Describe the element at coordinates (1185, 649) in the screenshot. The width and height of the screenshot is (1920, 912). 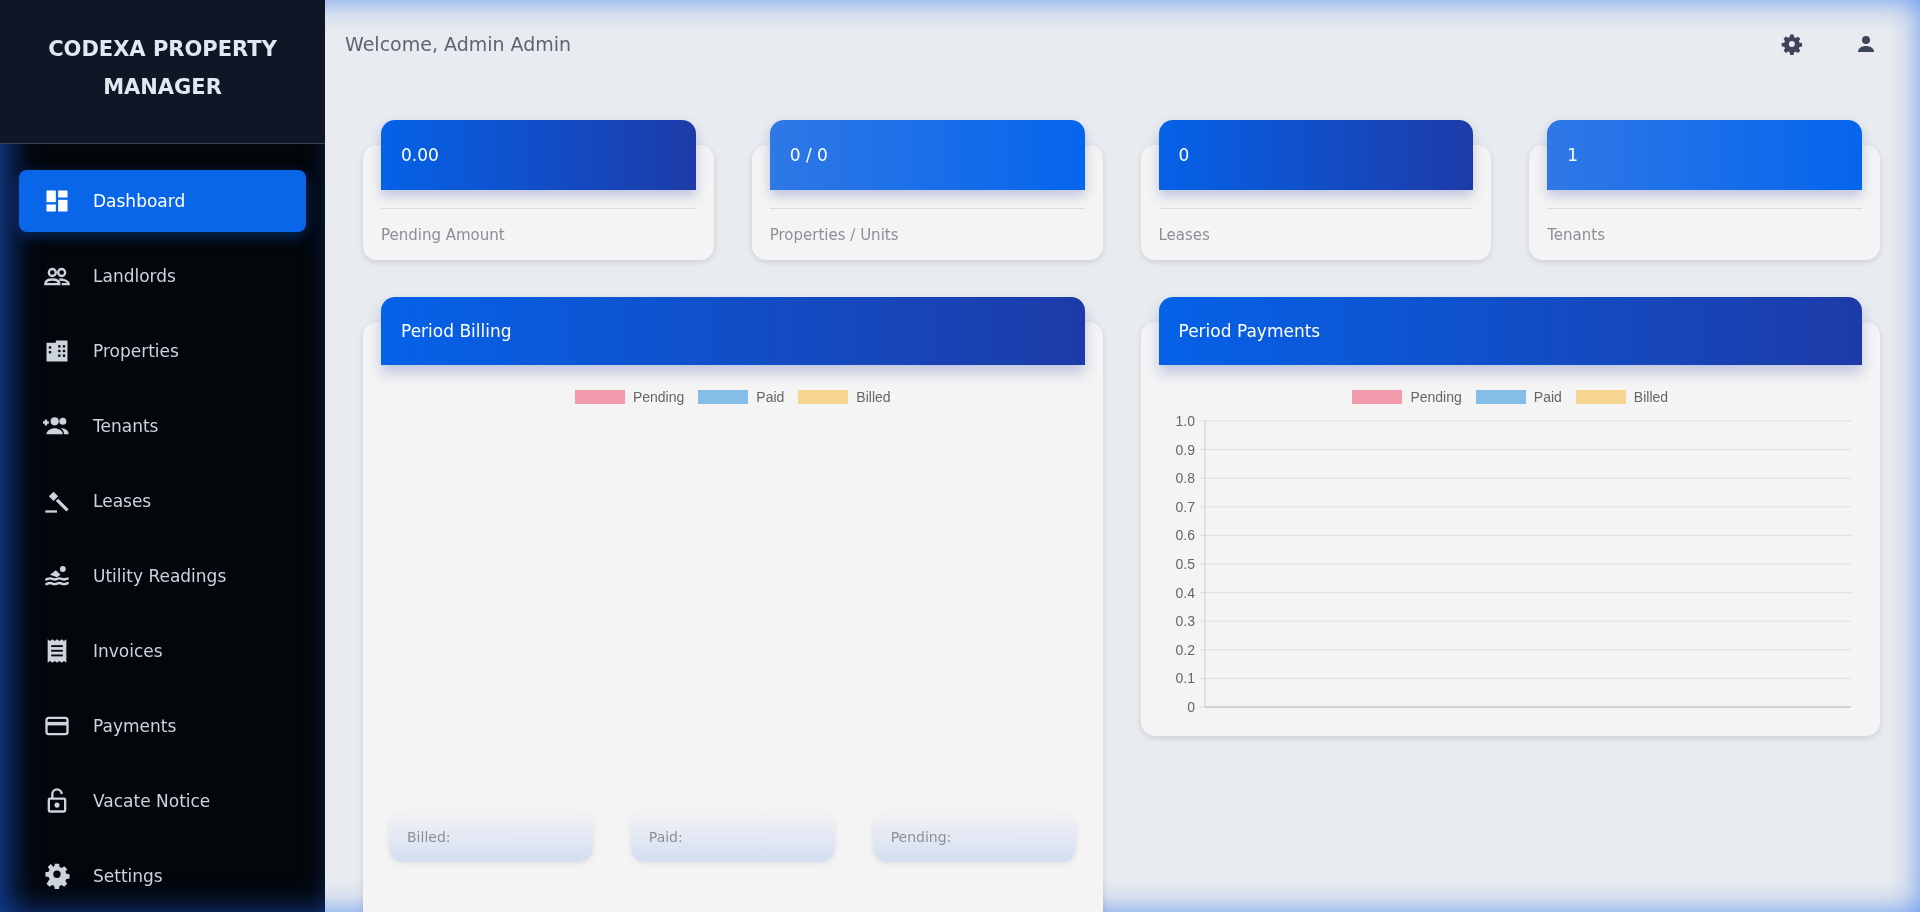
I see `axis-tick-label: 0.2` at that location.